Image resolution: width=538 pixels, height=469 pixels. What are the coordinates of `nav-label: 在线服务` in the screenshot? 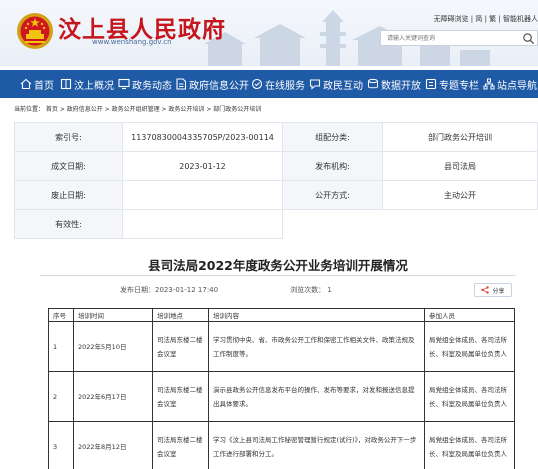 It's located at (285, 86).